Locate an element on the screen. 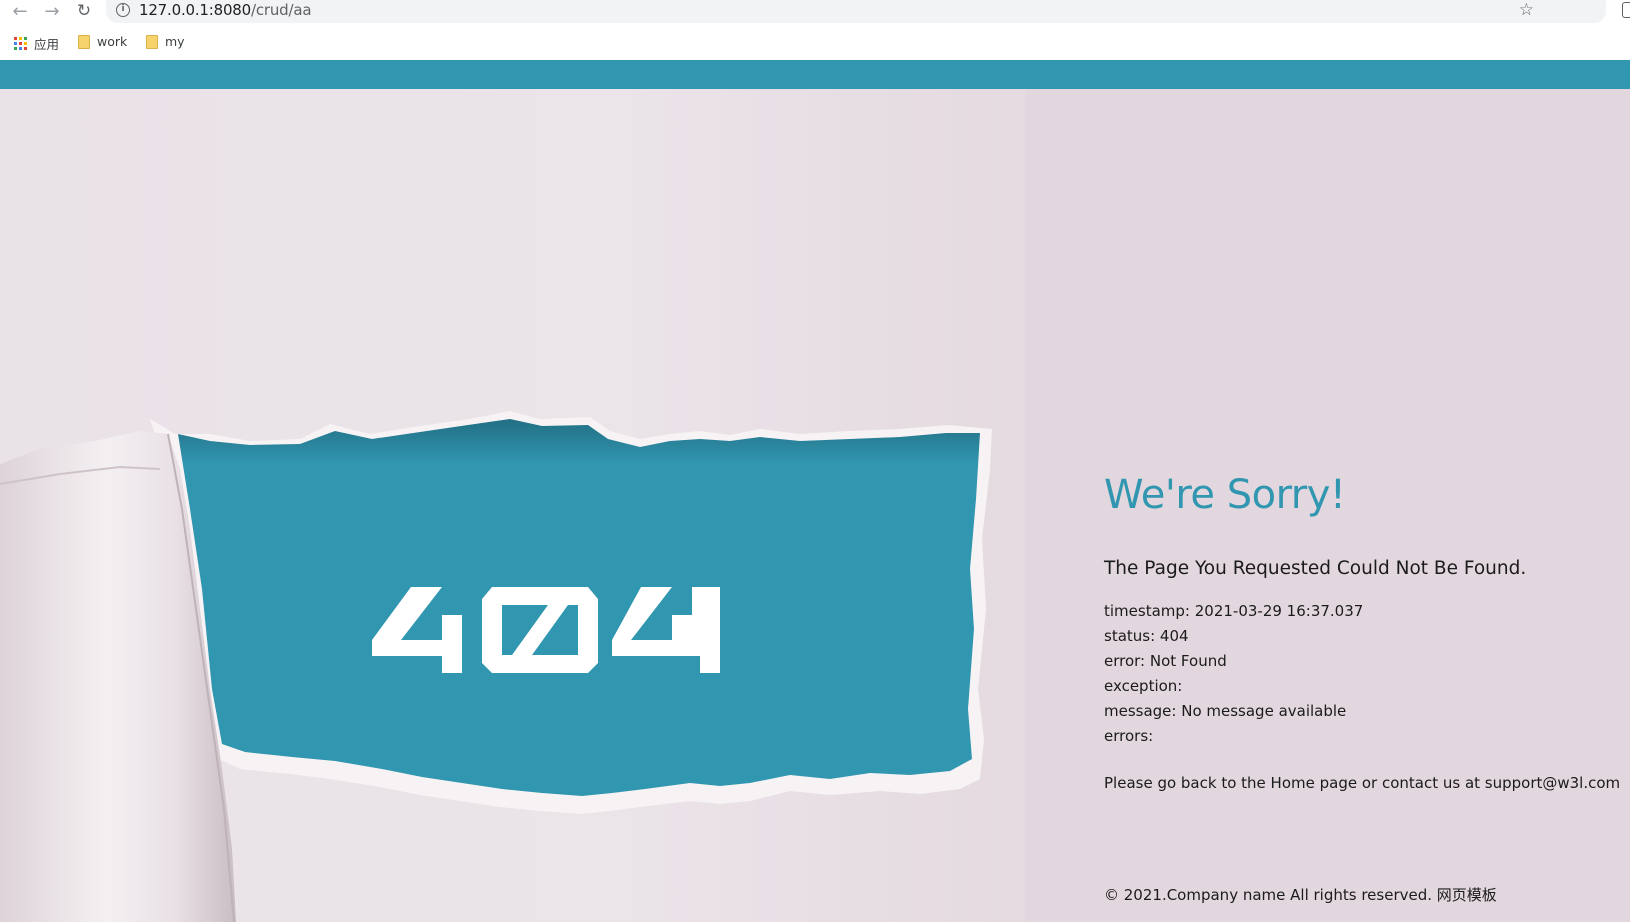 This screenshot has width=1630, height=922. address-bar: i 127.0.0.1:8080/crud/aa ☆ is located at coordinates (856, 11).